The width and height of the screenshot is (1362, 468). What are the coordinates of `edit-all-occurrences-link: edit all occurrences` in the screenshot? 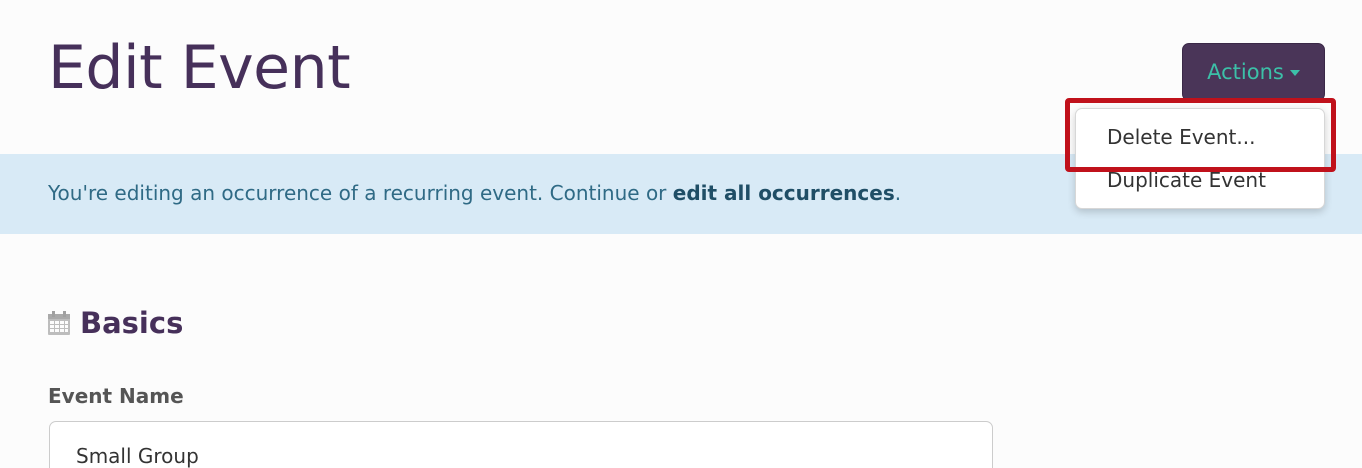 It's located at (784, 193).